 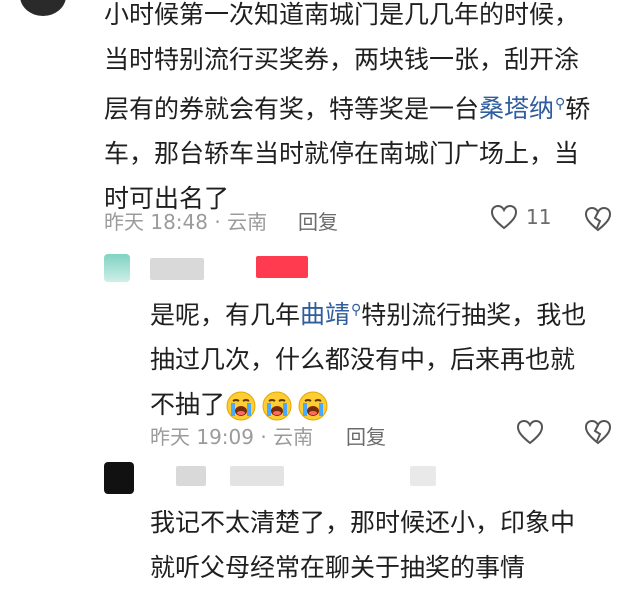 I want to click on comment-2-dislike-button, so click(x=598, y=434).